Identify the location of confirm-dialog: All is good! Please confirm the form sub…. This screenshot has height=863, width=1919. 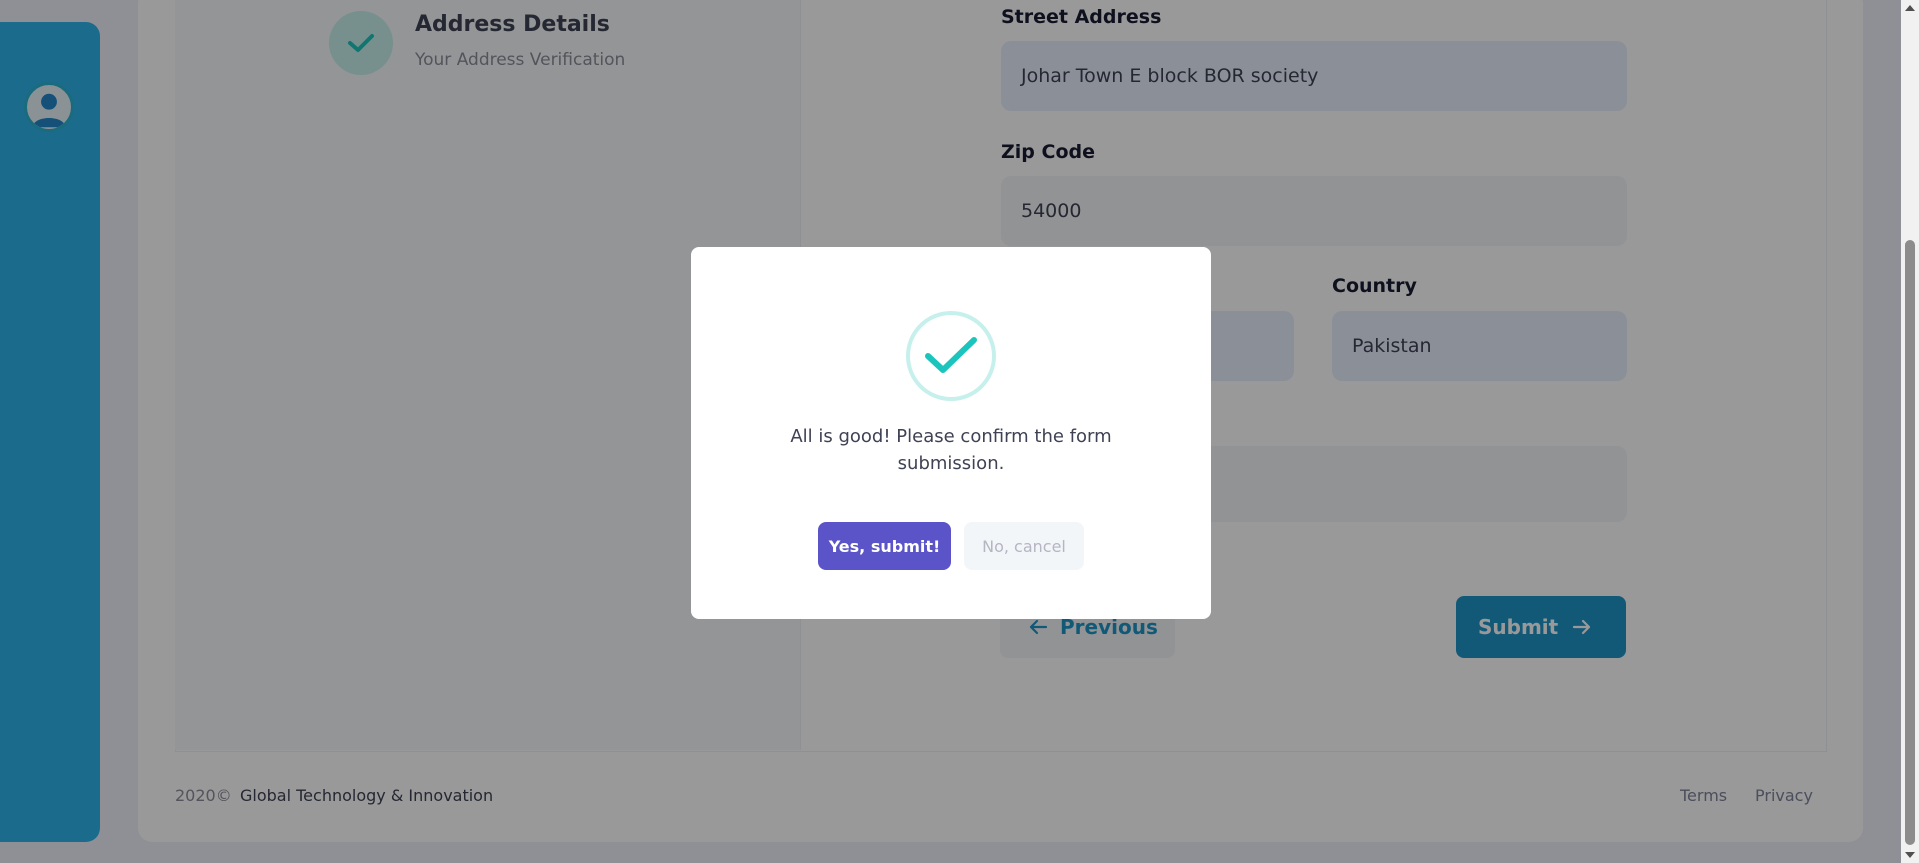
(951, 433).